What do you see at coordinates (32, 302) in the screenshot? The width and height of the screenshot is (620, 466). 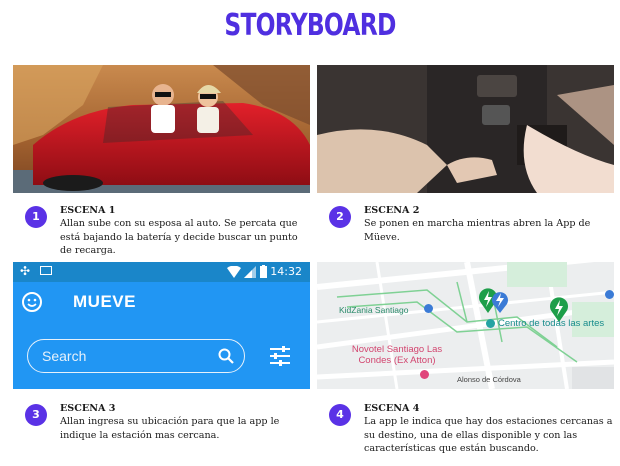 I see `smiley-icon` at bounding box center [32, 302].